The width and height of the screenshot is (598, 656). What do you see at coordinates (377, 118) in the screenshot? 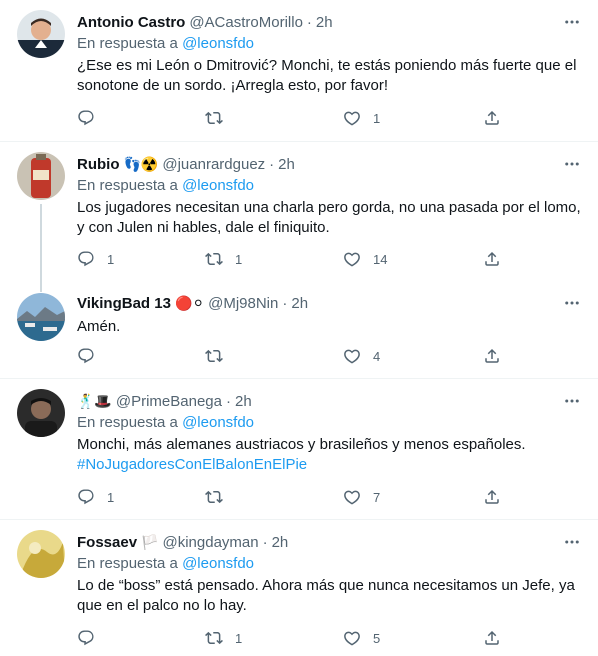
I see `like-count: 1` at bounding box center [377, 118].